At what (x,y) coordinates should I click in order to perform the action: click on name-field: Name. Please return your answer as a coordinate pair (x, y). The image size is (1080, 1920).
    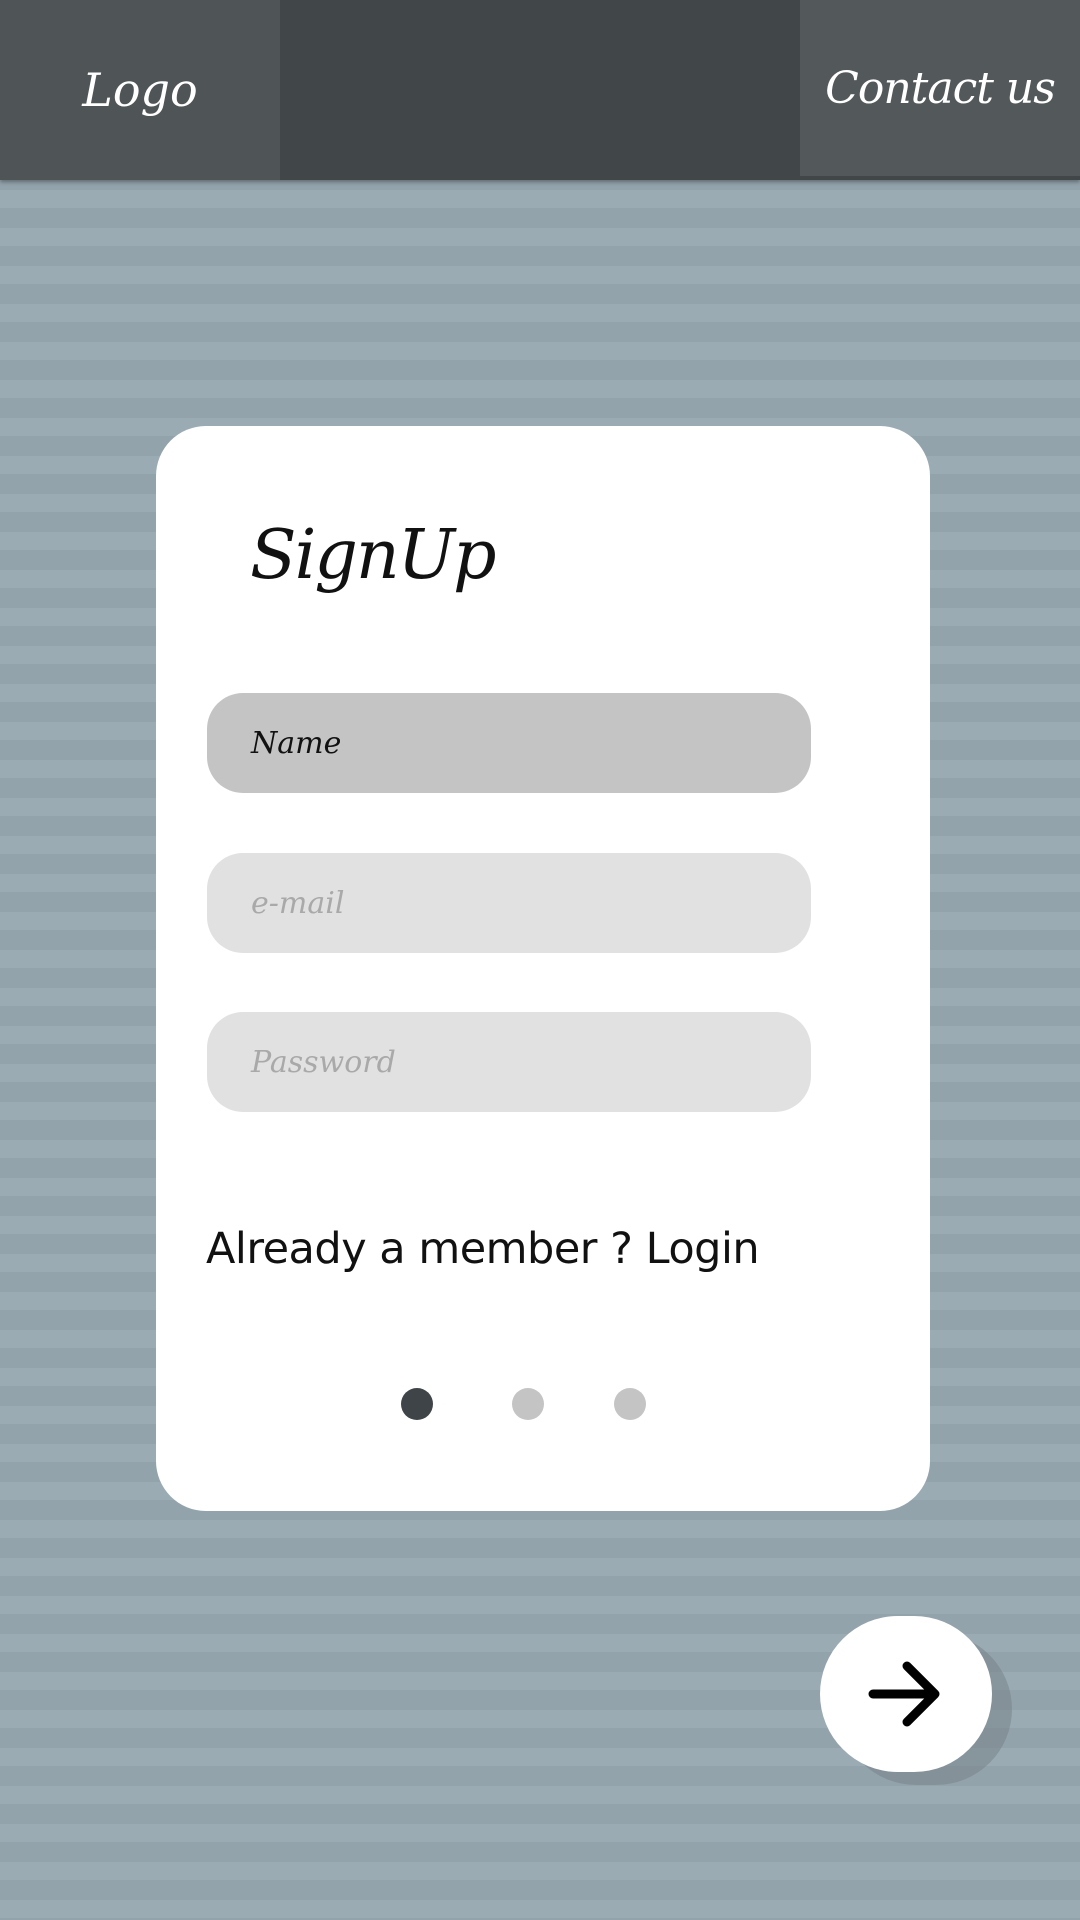
    Looking at the image, I should click on (509, 743).